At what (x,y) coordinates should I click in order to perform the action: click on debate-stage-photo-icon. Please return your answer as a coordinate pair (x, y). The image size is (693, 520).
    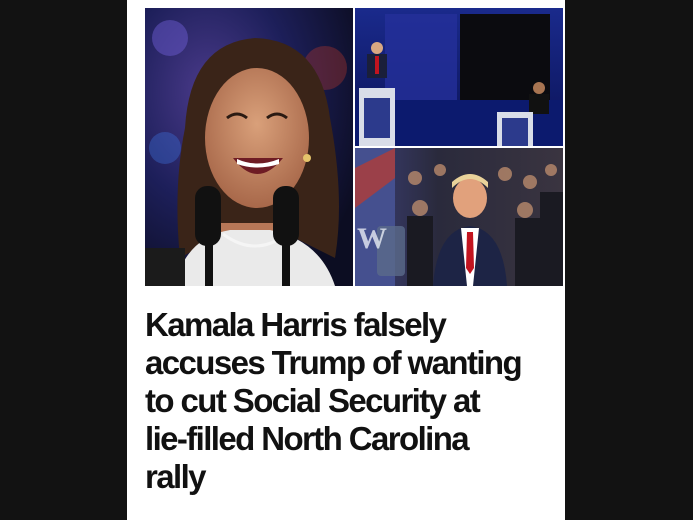
    Looking at the image, I should click on (459, 77).